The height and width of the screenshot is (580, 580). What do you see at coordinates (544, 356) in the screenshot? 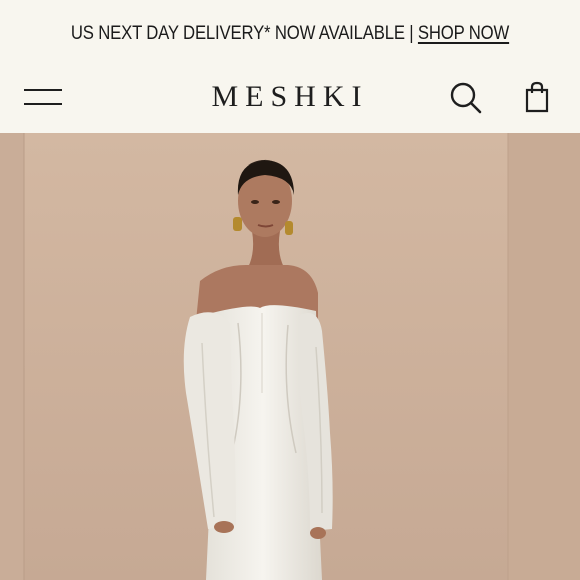
I see `backdrop-edge-right` at bounding box center [544, 356].